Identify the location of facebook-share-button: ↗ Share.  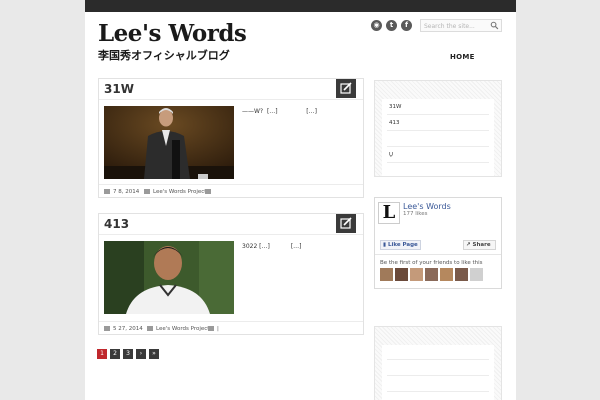
(479, 245).